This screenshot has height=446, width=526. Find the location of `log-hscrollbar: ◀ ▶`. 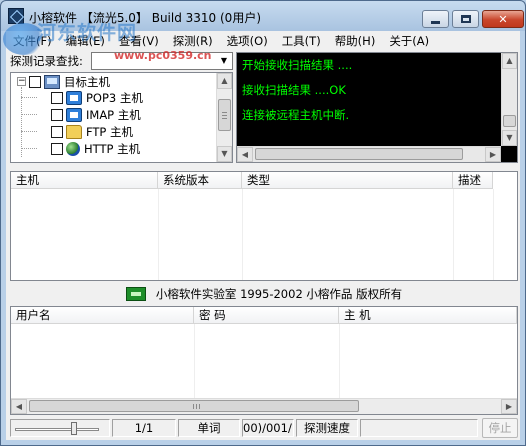

log-hscrollbar: ◀ ▶ is located at coordinates (369, 154).